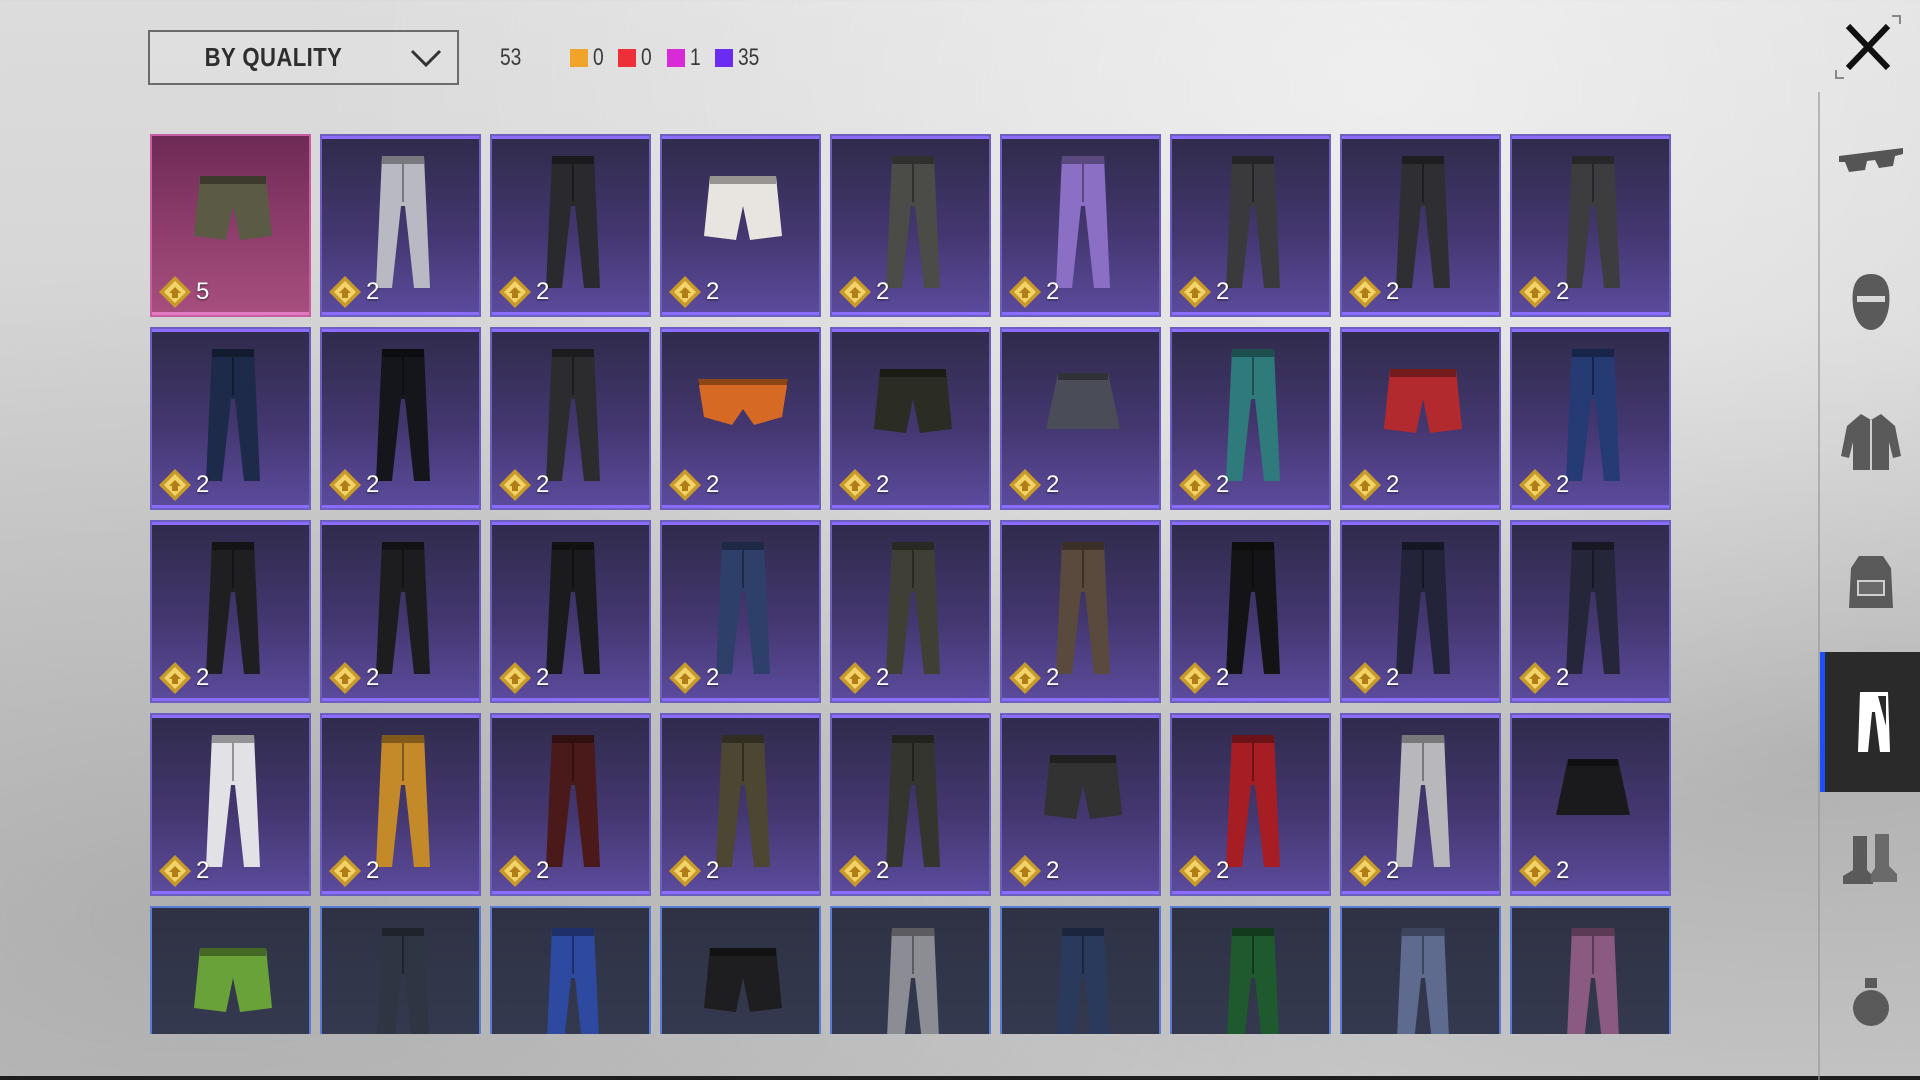  What do you see at coordinates (1870, 302) in the screenshot?
I see `tab-mask` at bounding box center [1870, 302].